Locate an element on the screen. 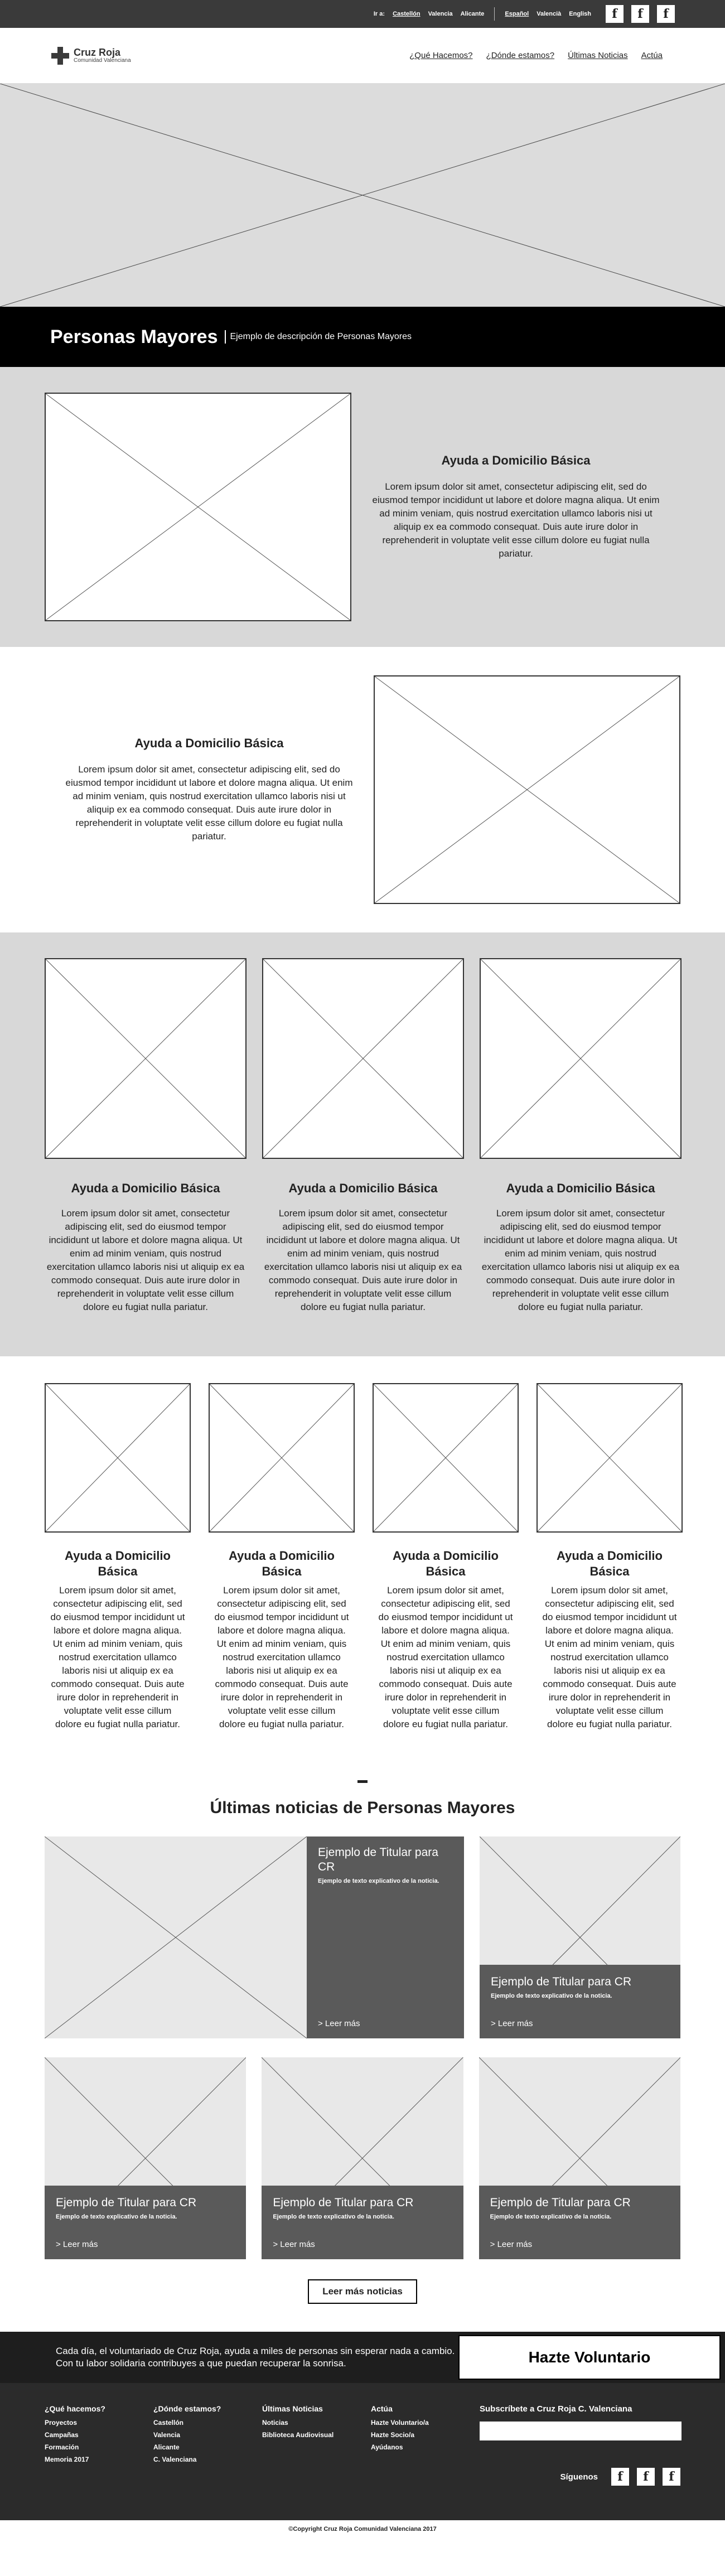 The width and height of the screenshot is (725, 2576). hero-image-placeholder is located at coordinates (362, 196).